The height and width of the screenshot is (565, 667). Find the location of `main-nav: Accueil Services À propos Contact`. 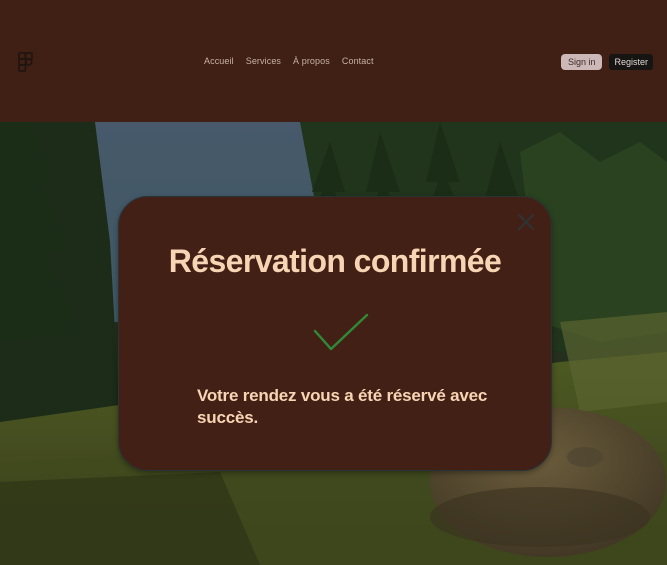

main-nav: Accueil Services À propos Contact is located at coordinates (289, 61).